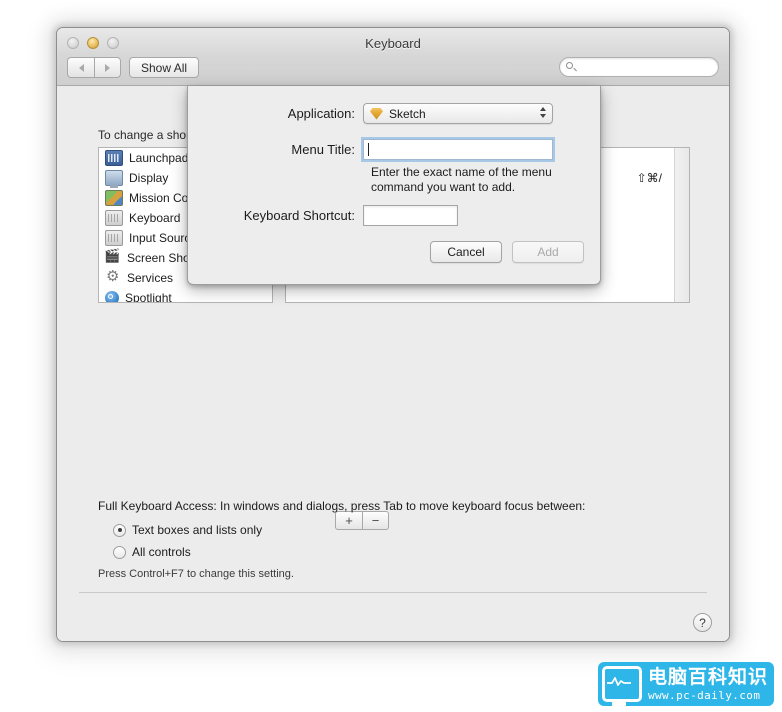 The width and height of the screenshot is (782, 712). I want to click on site-watermark: 电脑百科知识 www.pc-daily.com, so click(685, 684).